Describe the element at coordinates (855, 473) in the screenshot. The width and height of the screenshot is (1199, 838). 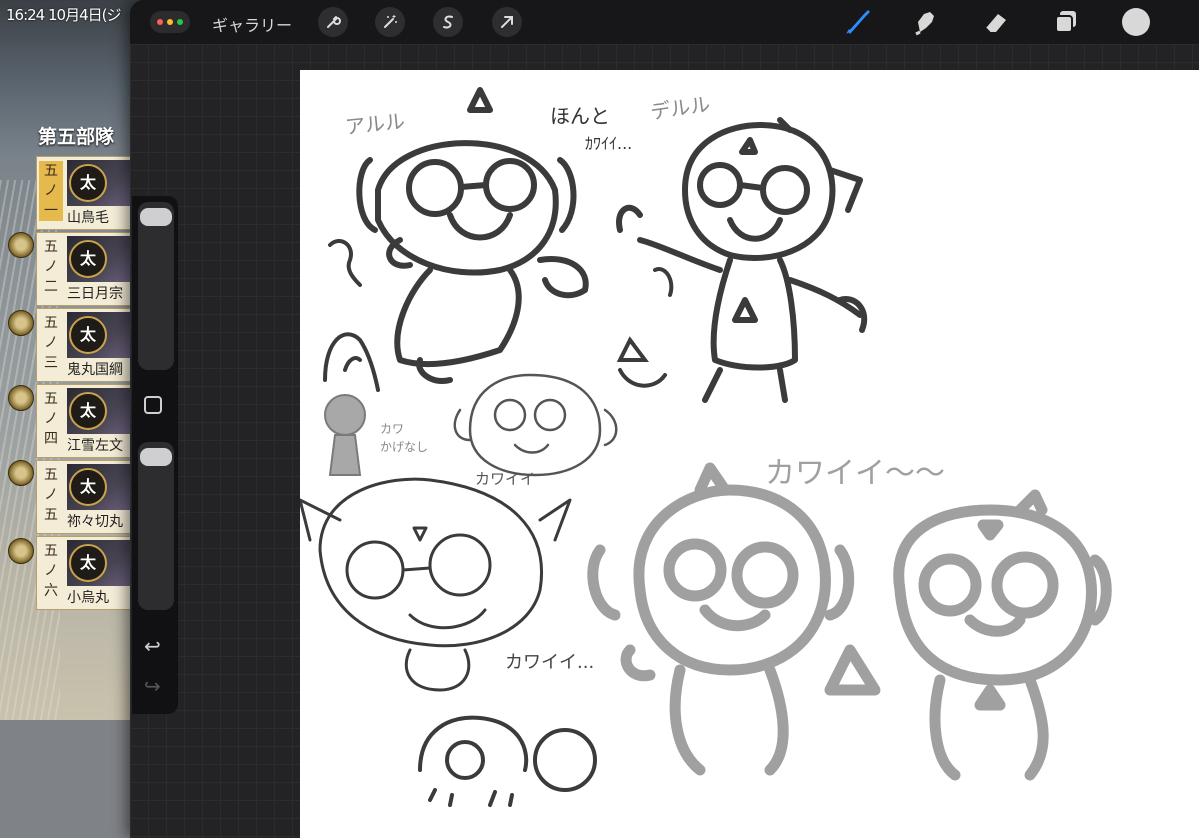
I see `sketch-label: カワイイ〜〜` at that location.